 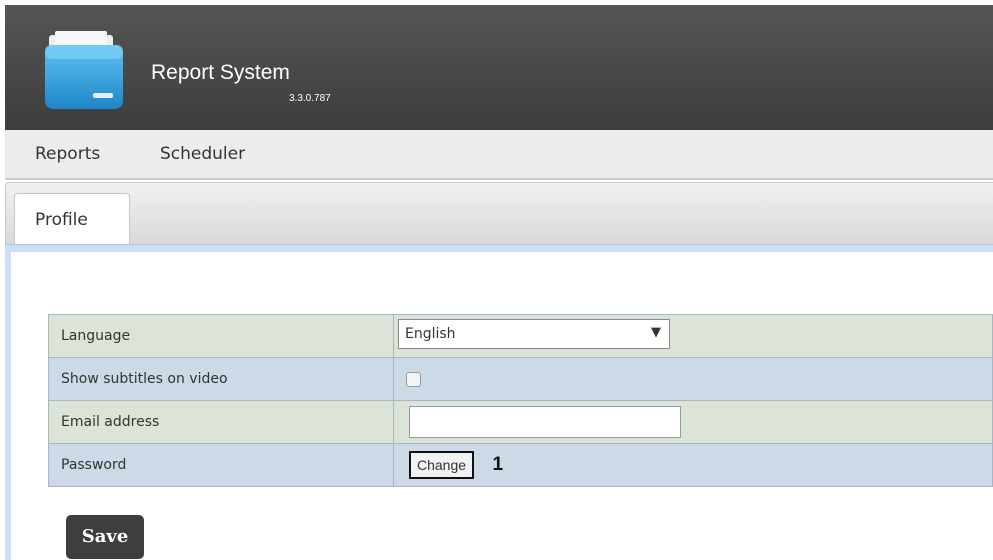 What do you see at coordinates (498, 464) in the screenshot?
I see `callout-number: 1` at bounding box center [498, 464].